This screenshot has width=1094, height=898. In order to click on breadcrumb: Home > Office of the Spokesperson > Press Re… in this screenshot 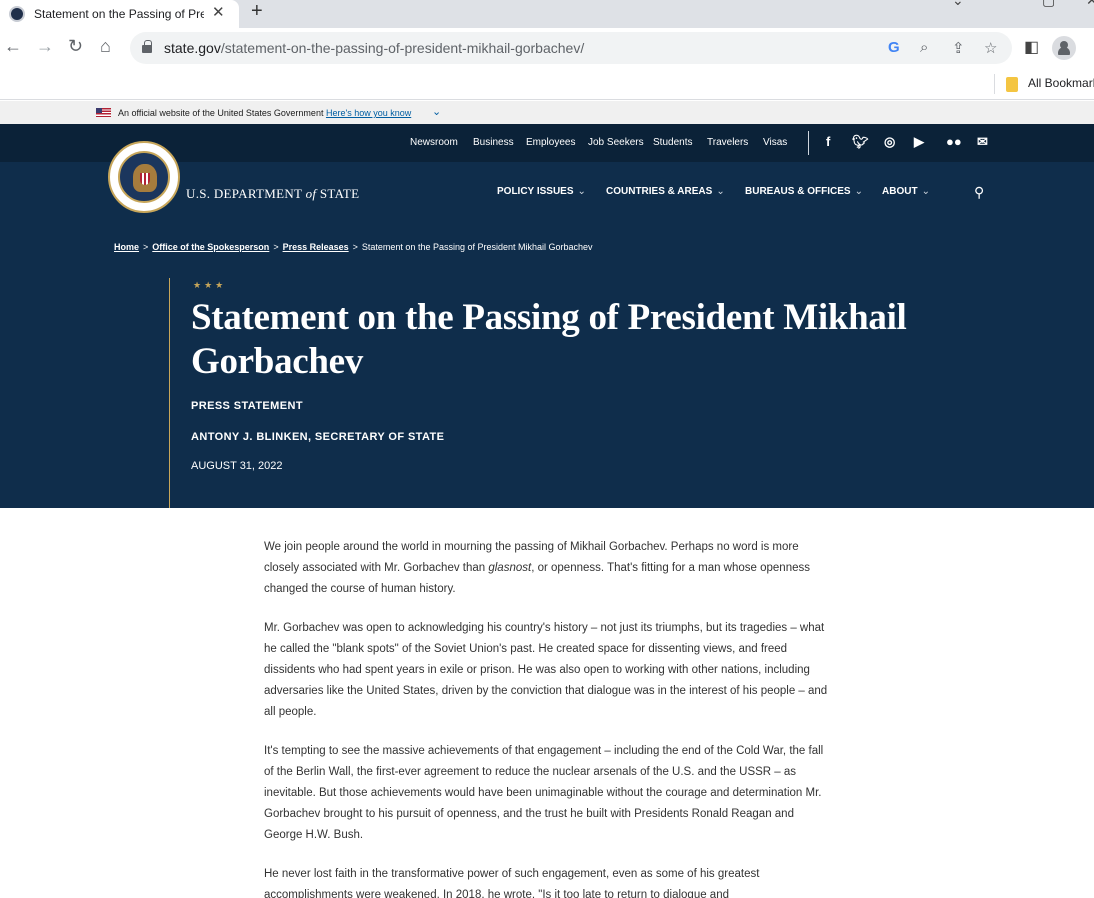, I will do `click(353, 247)`.